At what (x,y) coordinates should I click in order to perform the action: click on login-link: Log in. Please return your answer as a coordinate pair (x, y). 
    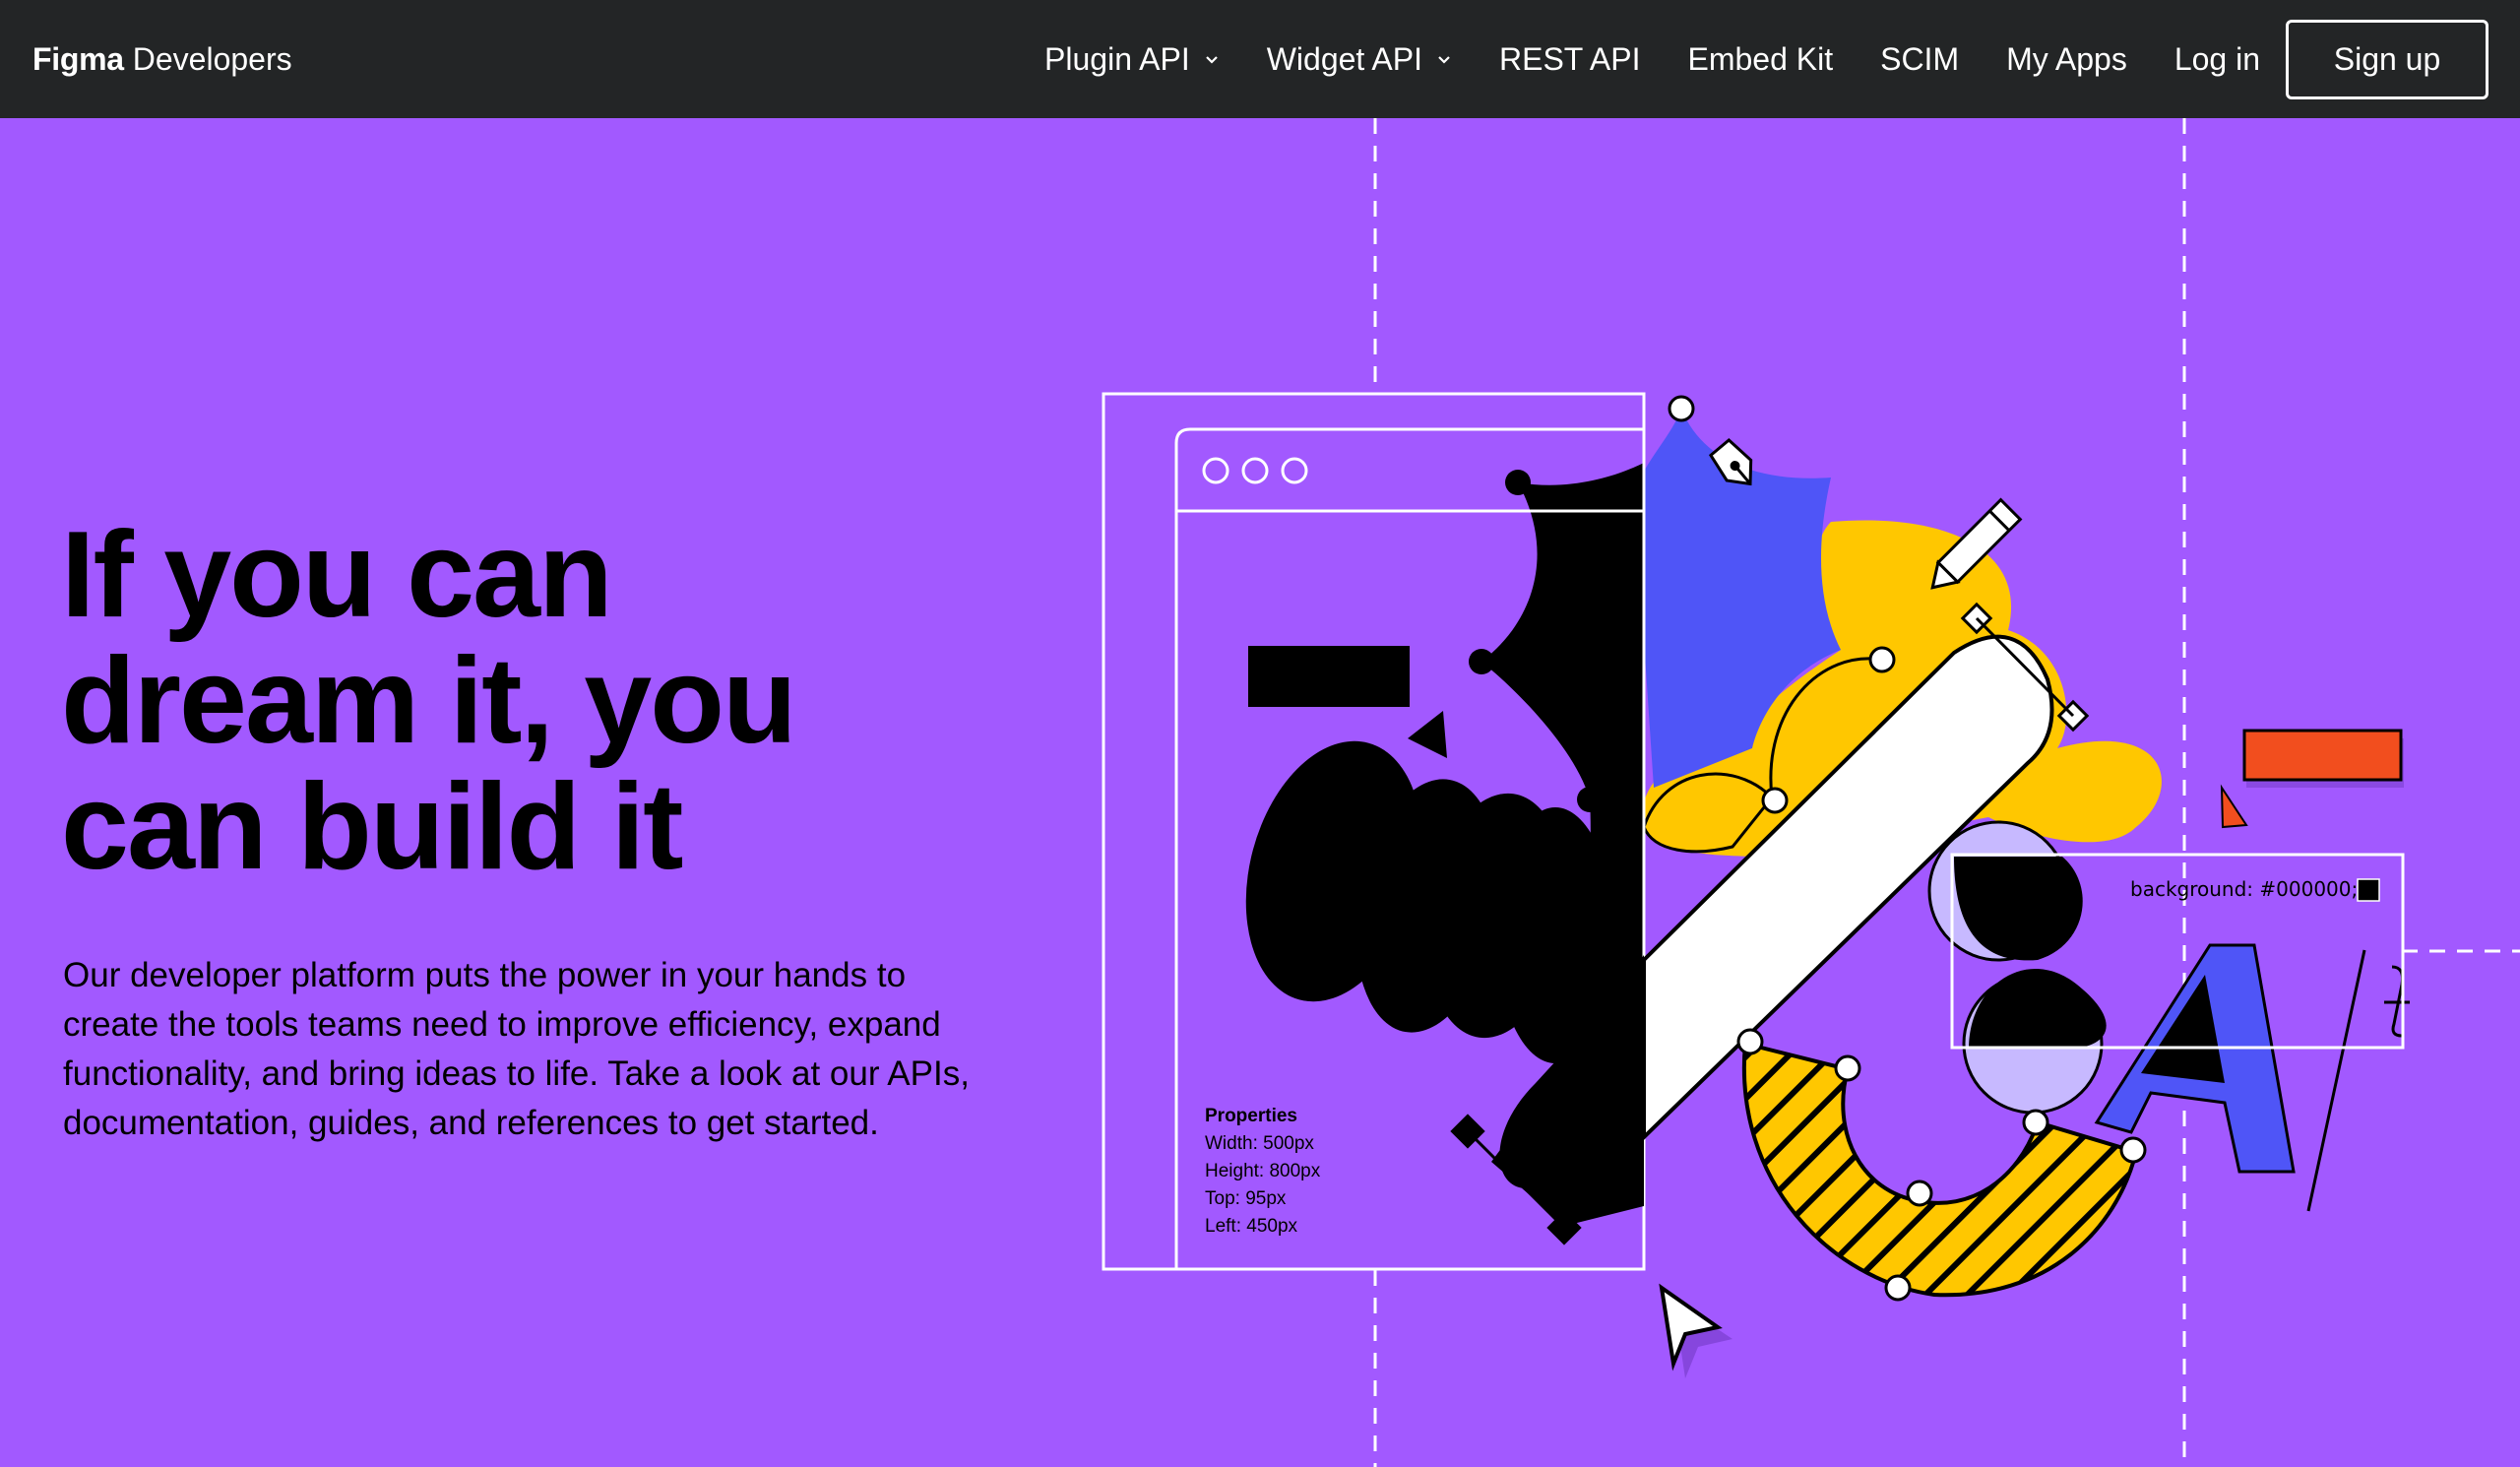
    Looking at the image, I should click on (2217, 59).